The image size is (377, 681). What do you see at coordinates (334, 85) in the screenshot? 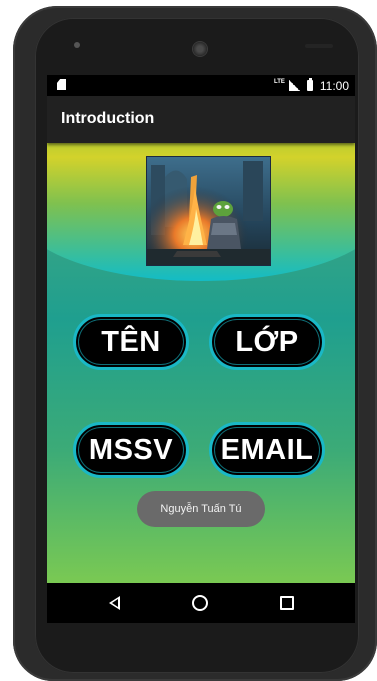
I see `status-clock: 11:00` at bounding box center [334, 85].